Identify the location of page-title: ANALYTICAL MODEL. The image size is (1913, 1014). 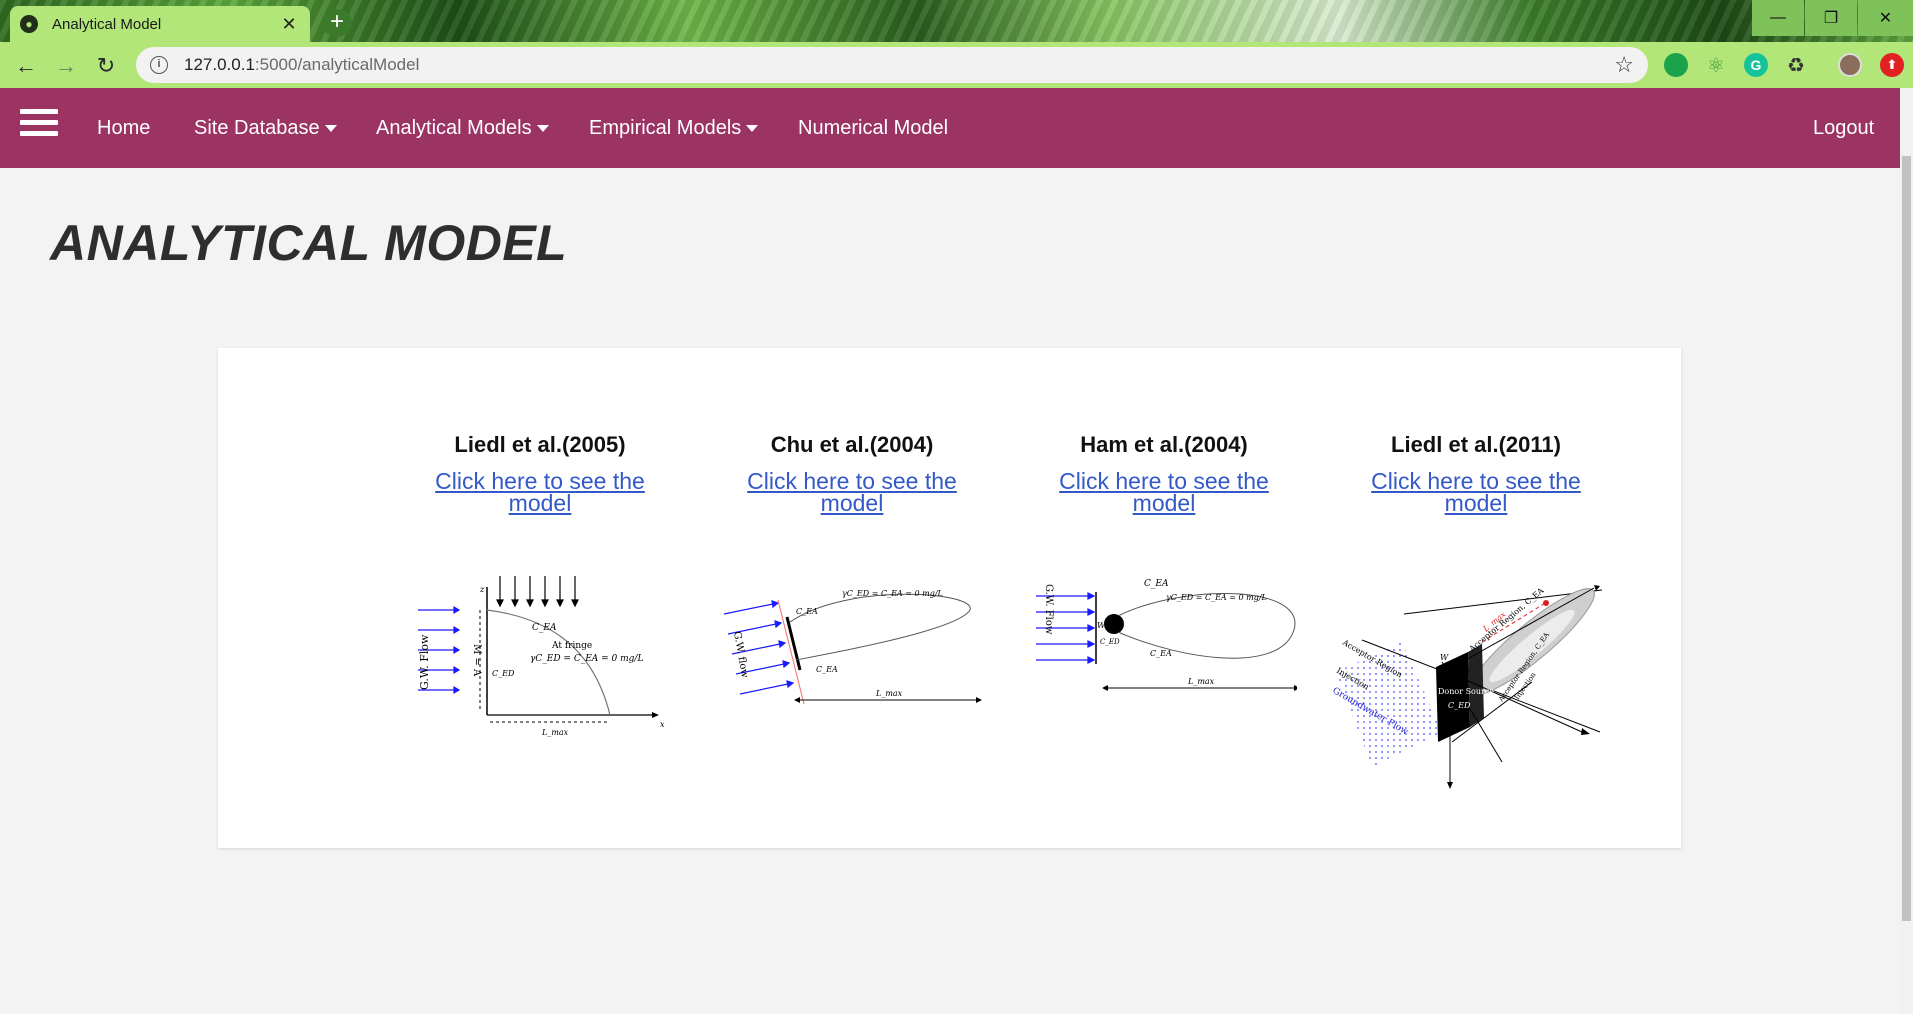
(309, 243).